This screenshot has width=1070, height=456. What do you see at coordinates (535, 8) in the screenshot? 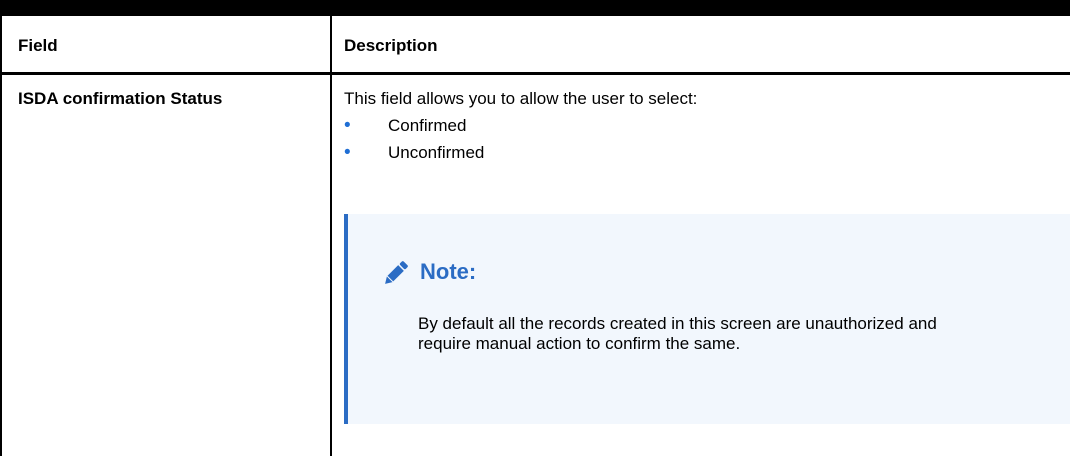
I see `table-top-rule` at bounding box center [535, 8].